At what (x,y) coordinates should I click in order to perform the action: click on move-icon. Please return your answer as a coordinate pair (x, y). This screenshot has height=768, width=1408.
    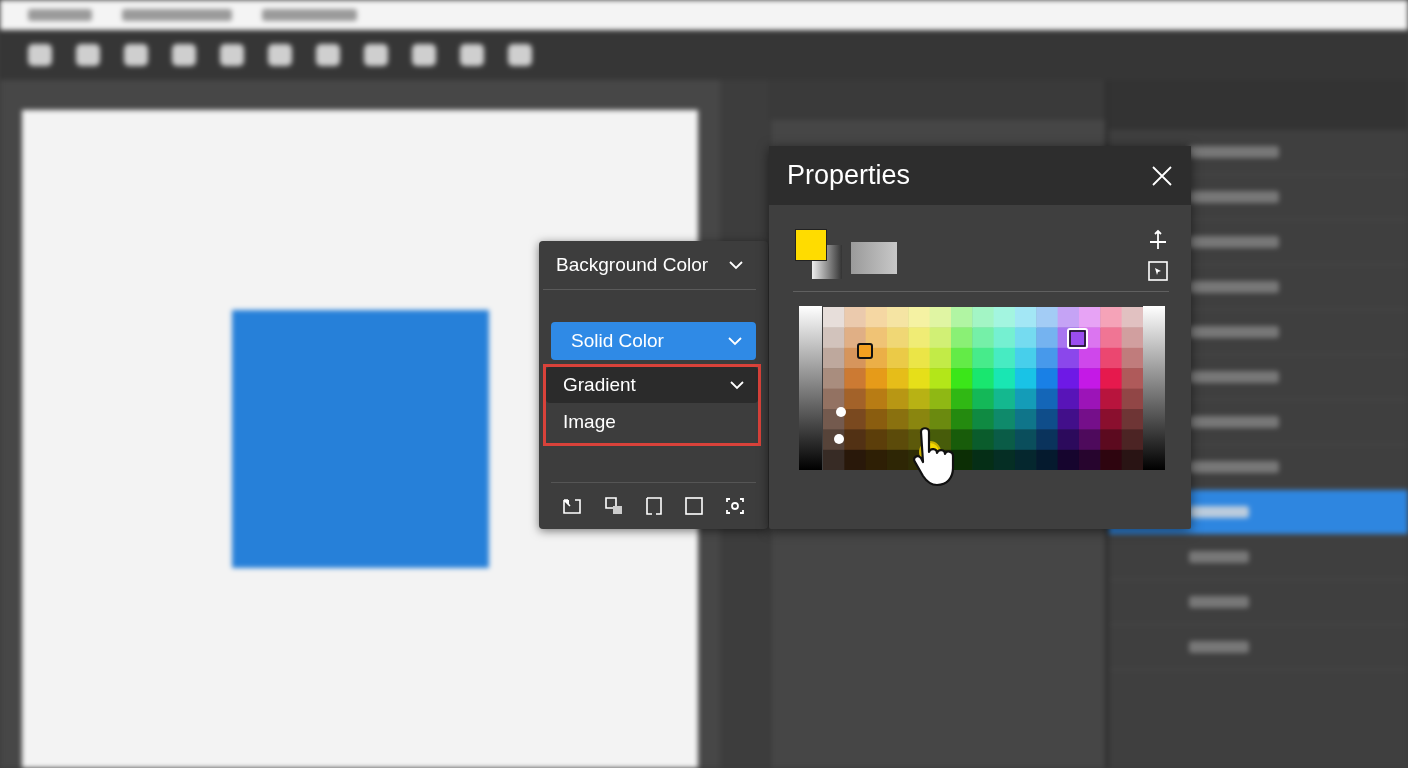
    Looking at the image, I should click on (1158, 240).